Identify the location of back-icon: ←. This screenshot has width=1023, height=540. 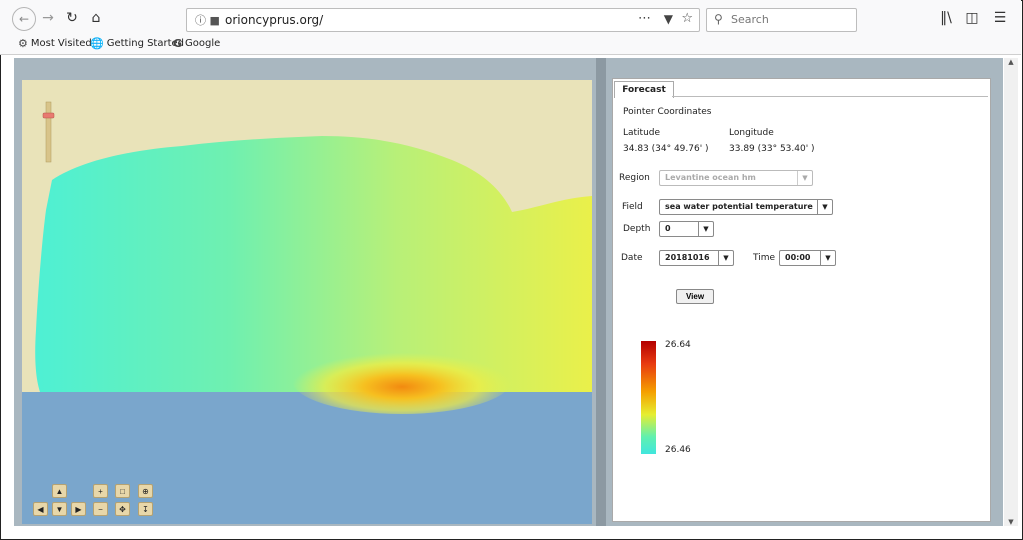
(24, 19).